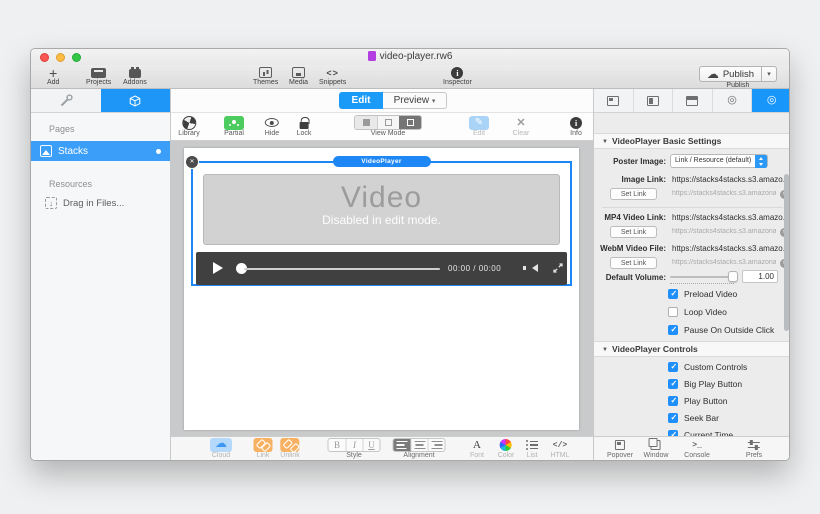 The height and width of the screenshot is (514, 820). What do you see at coordinates (760, 276) in the screenshot?
I see `volume-value: 1.00` at bounding box center [760, 276].